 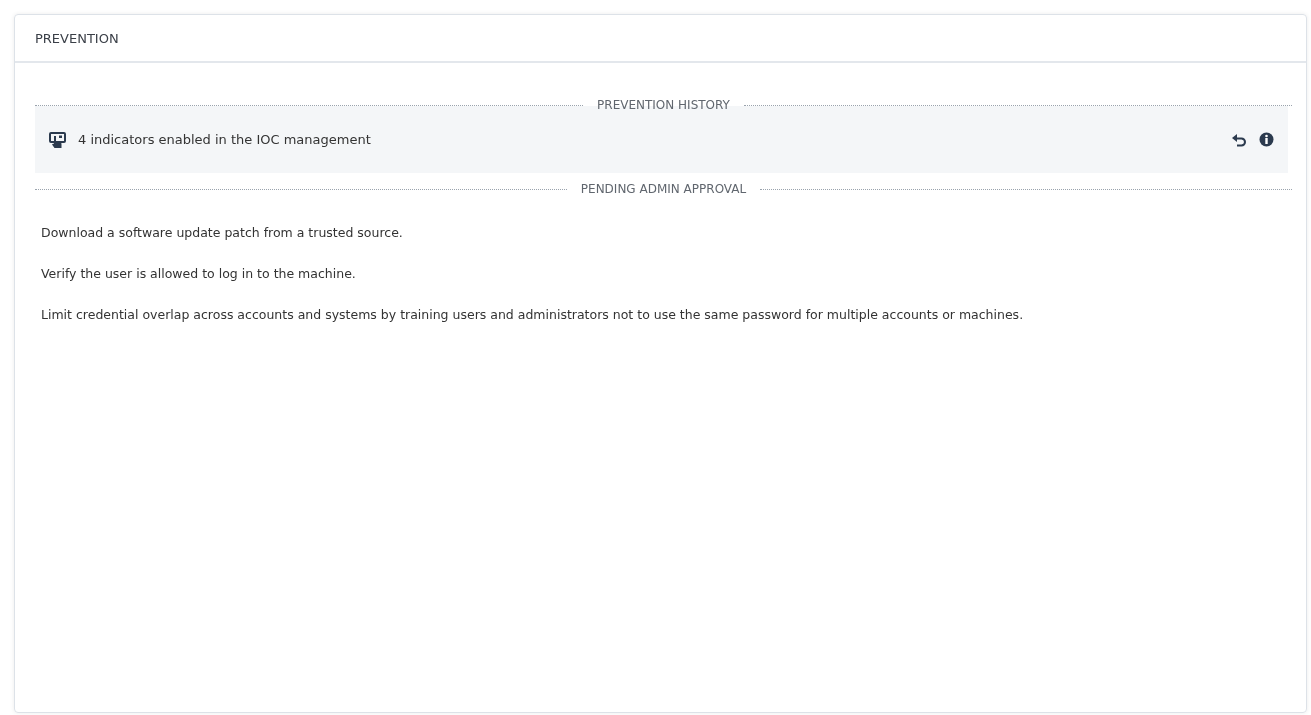 I want to click on recommendation-text: Verify the user is allowed to log in to the machine., so click(x=199, y=274).